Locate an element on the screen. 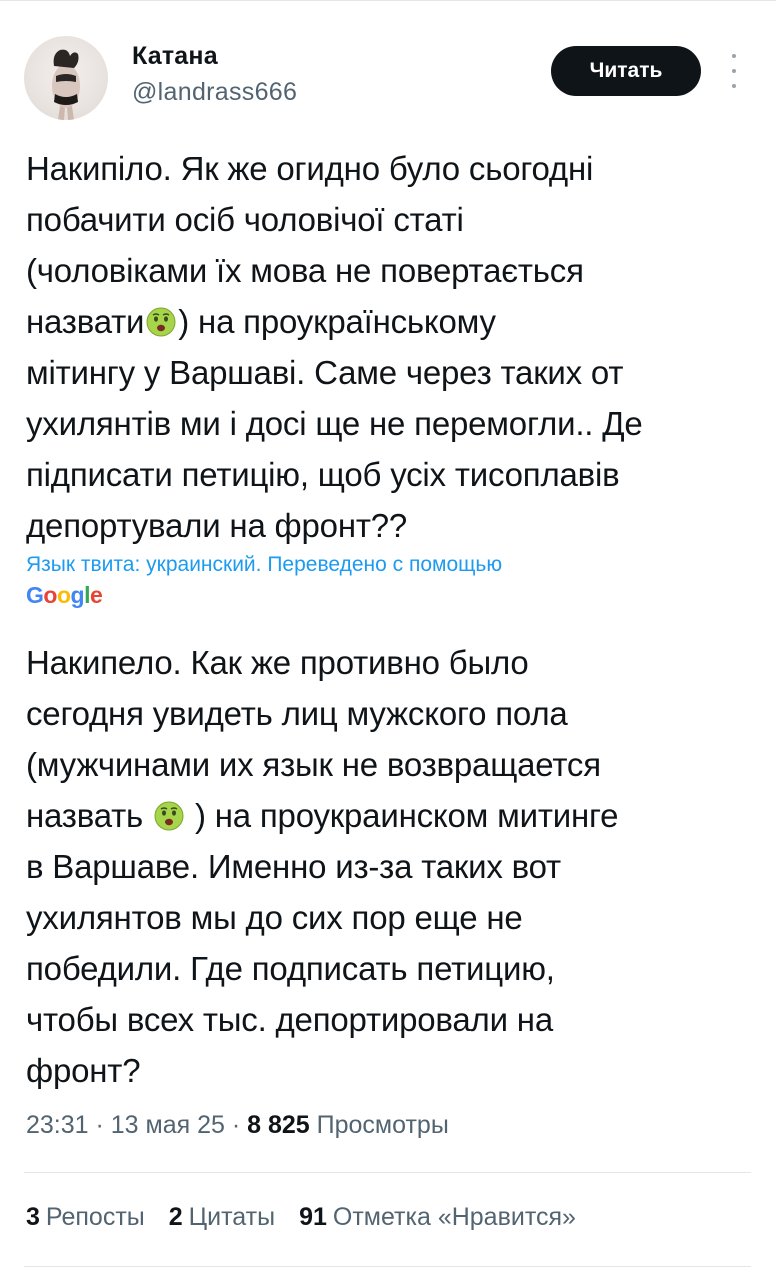 The image size is (776, 1280). views-count: 8 825 is located at coordinates (278, 1125).